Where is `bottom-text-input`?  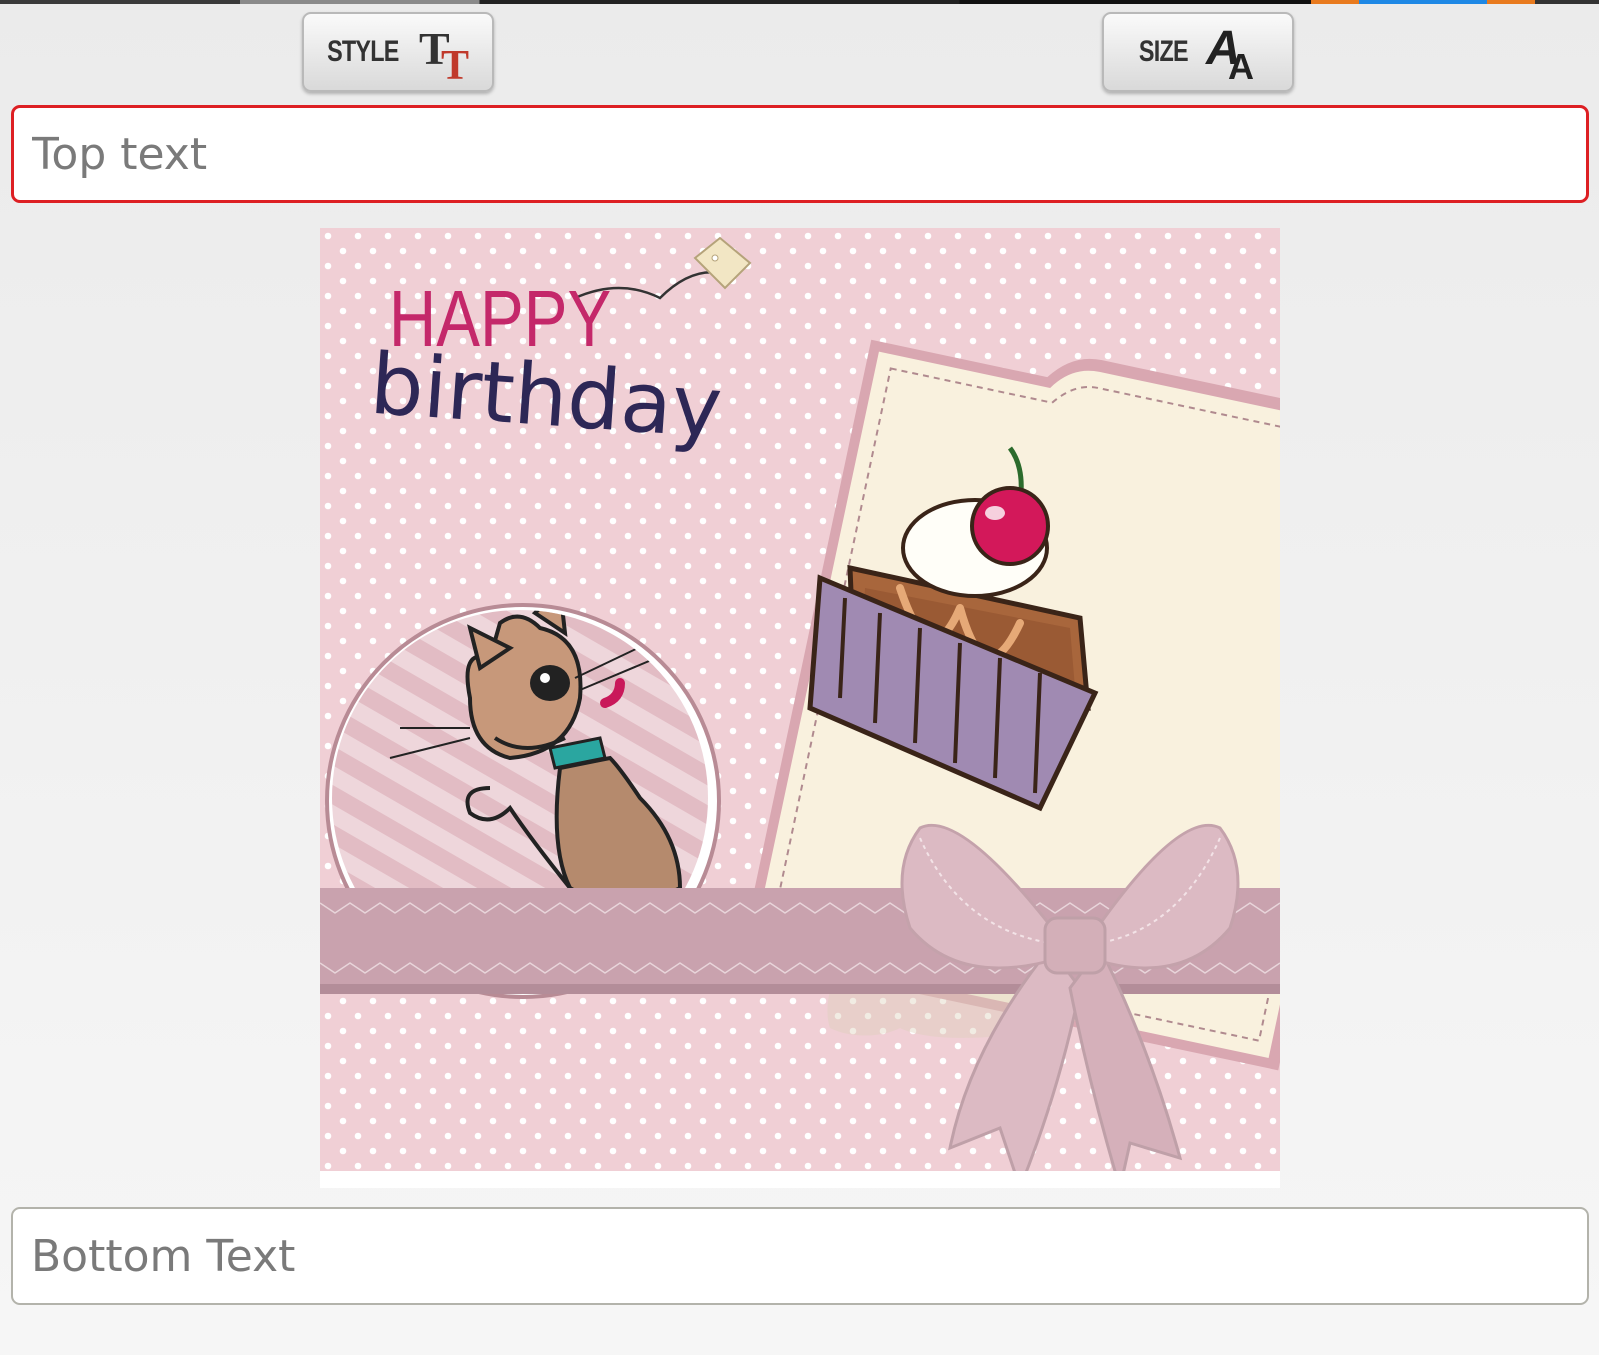 bottom-text-input is located at coordinates (800, 1256).